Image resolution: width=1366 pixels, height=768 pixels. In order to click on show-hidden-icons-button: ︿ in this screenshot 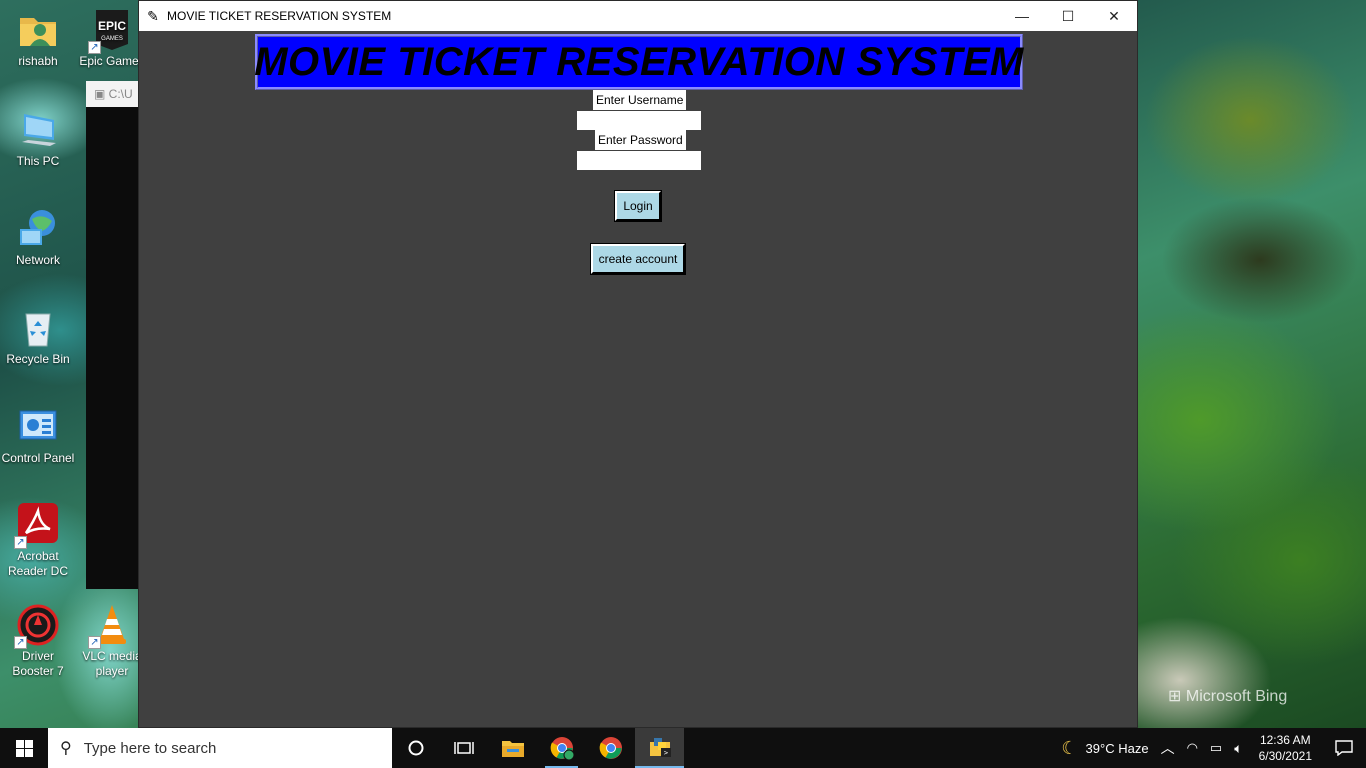, I will do `click(1168, 748)`.